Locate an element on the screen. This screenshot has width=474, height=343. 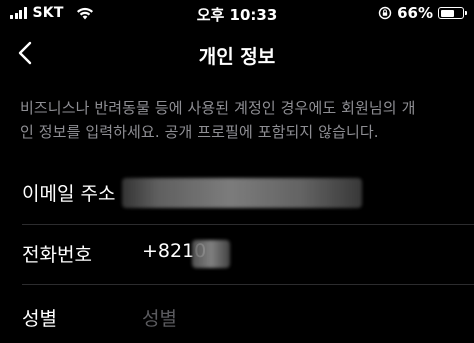
battery-percentage: 66% is located at coordinates (415, 13).